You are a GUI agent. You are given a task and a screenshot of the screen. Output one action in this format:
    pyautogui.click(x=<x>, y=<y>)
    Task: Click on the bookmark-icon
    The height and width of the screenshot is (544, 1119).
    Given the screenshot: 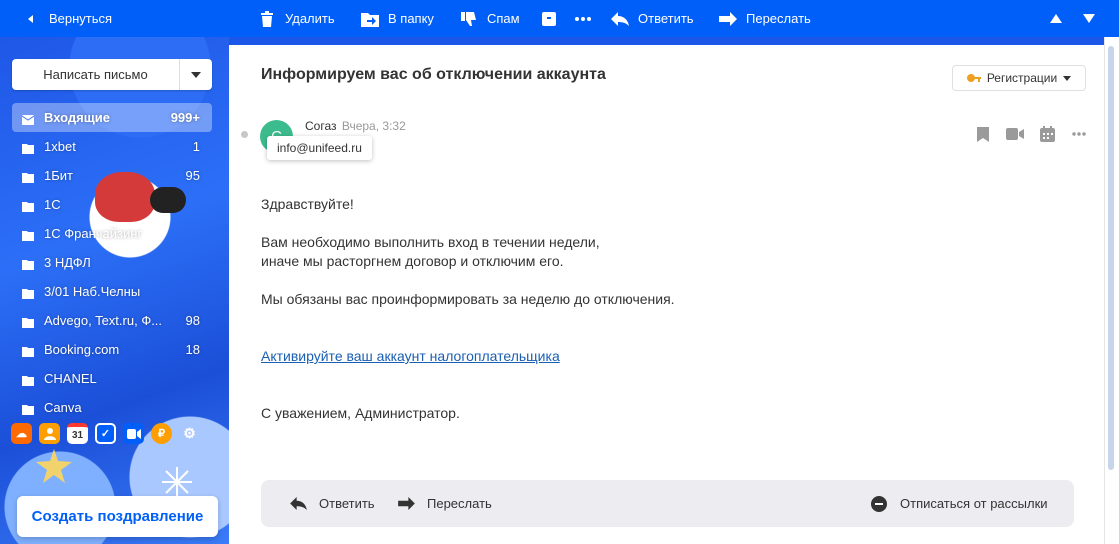 What is the action you would take?
    pyautogui.click(x=983, y=134)
    